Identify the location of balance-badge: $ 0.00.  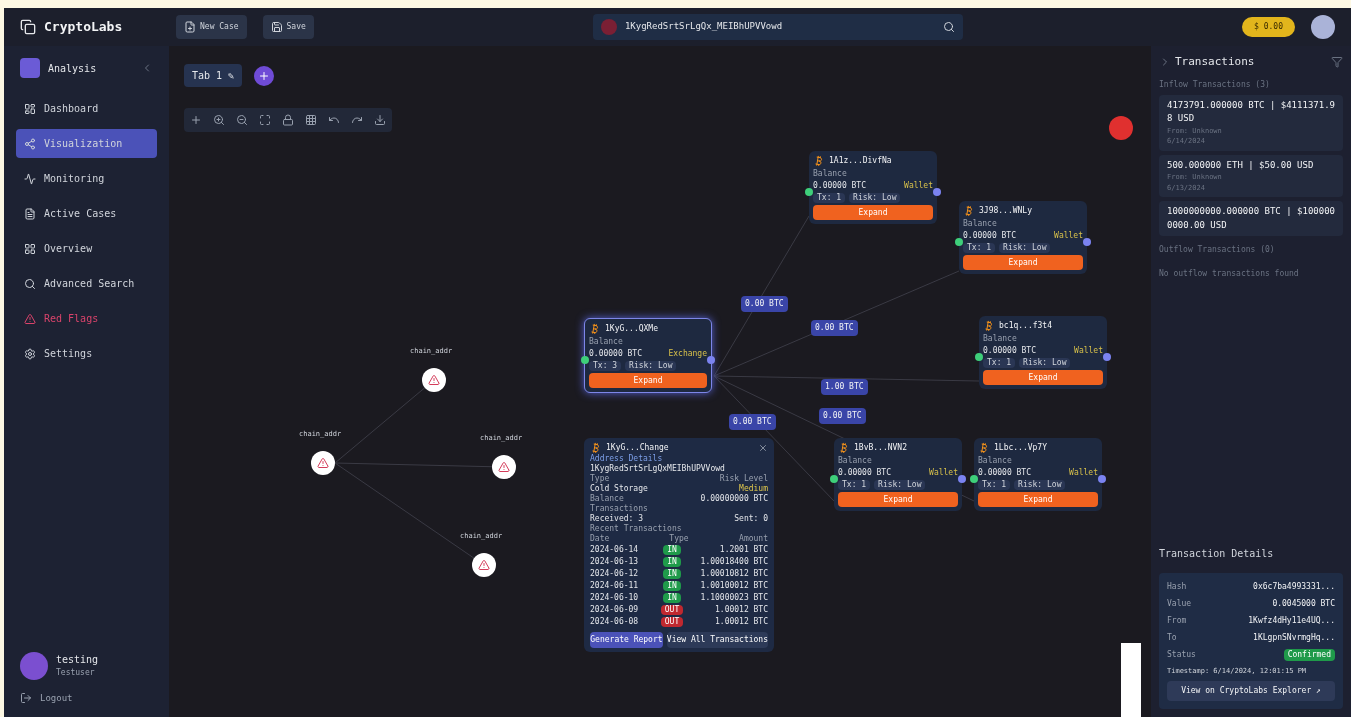
(1268, 27).